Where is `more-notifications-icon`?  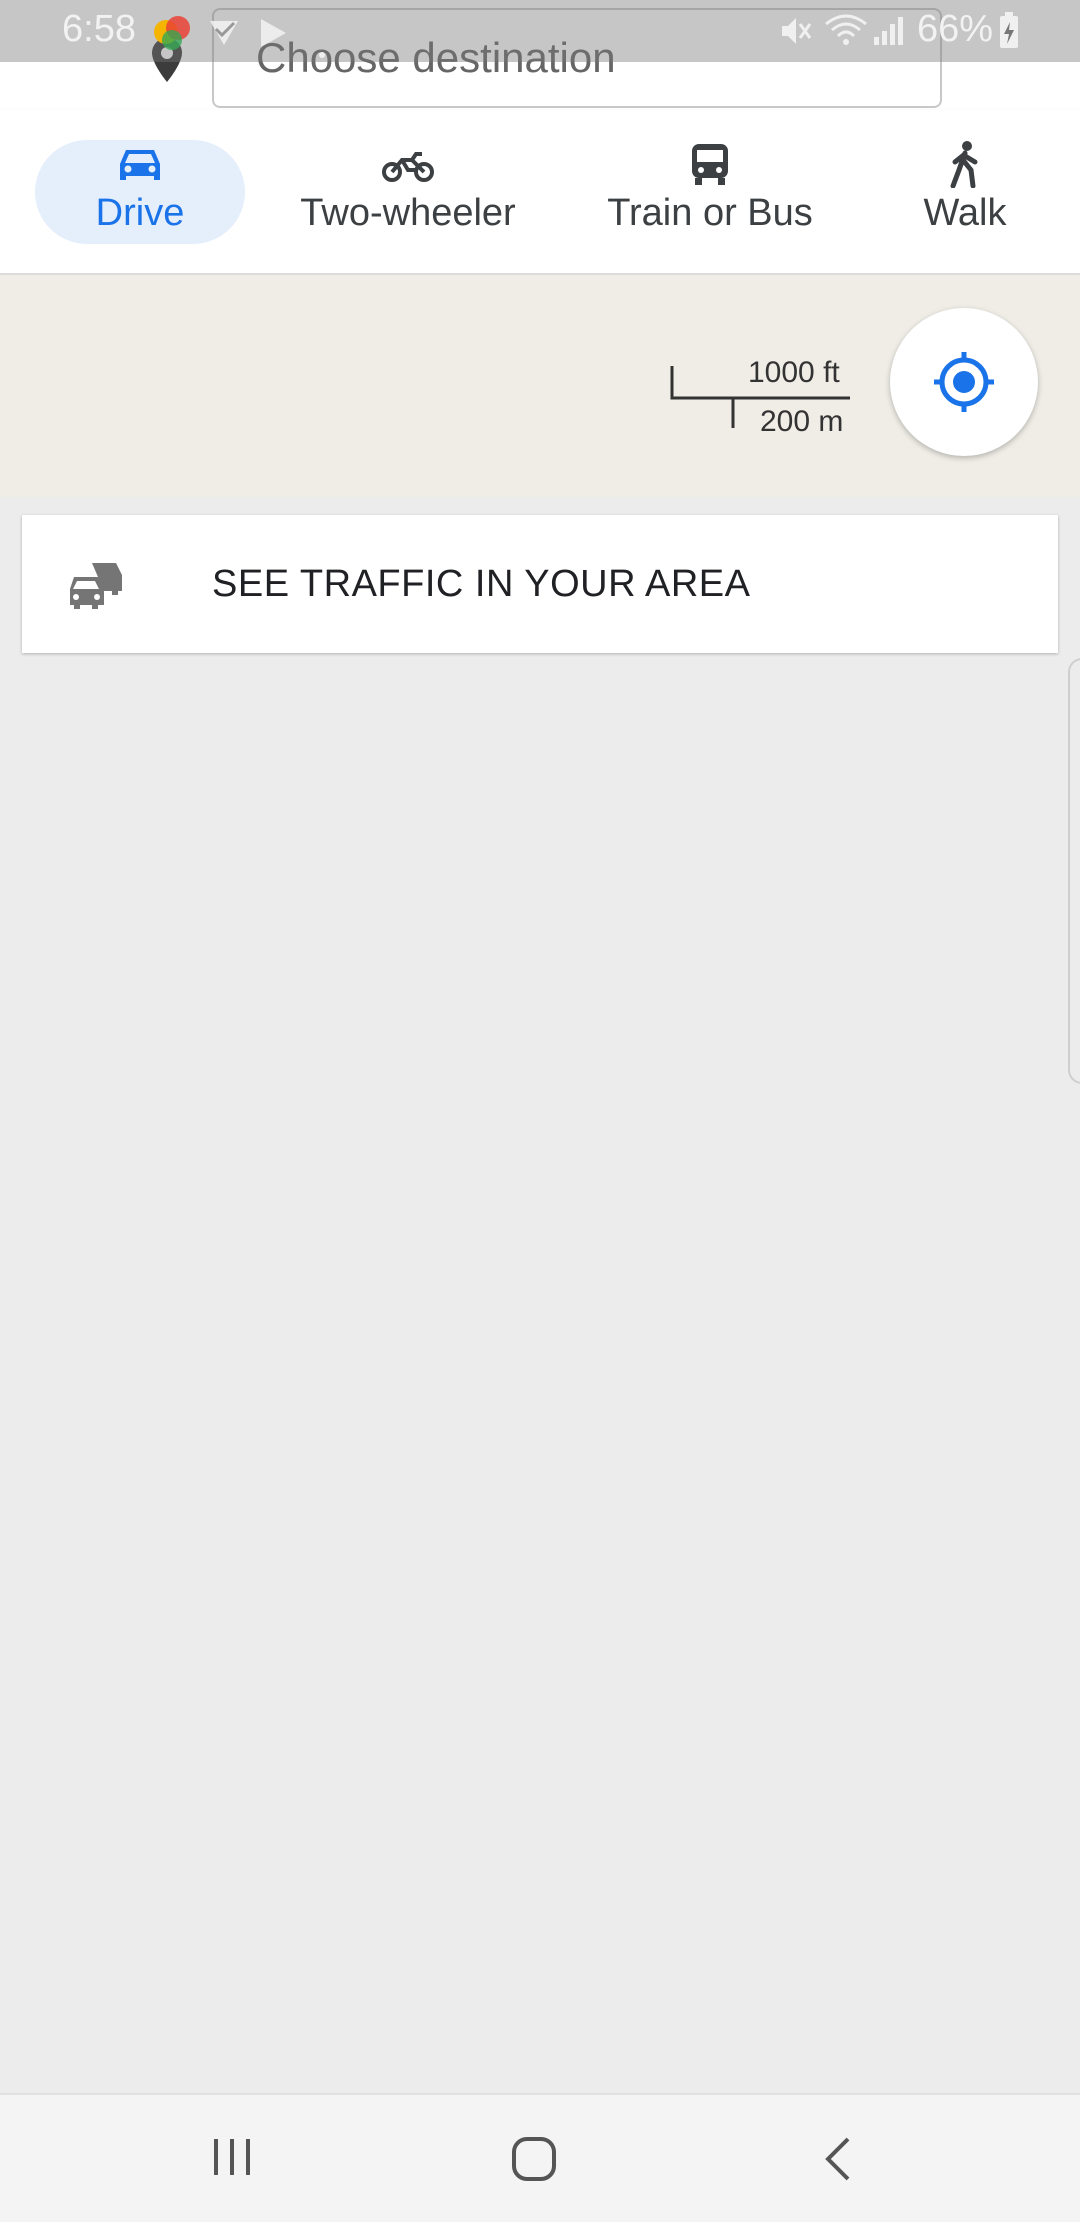 more-notifications-icon is located at coordinates (322, 47).